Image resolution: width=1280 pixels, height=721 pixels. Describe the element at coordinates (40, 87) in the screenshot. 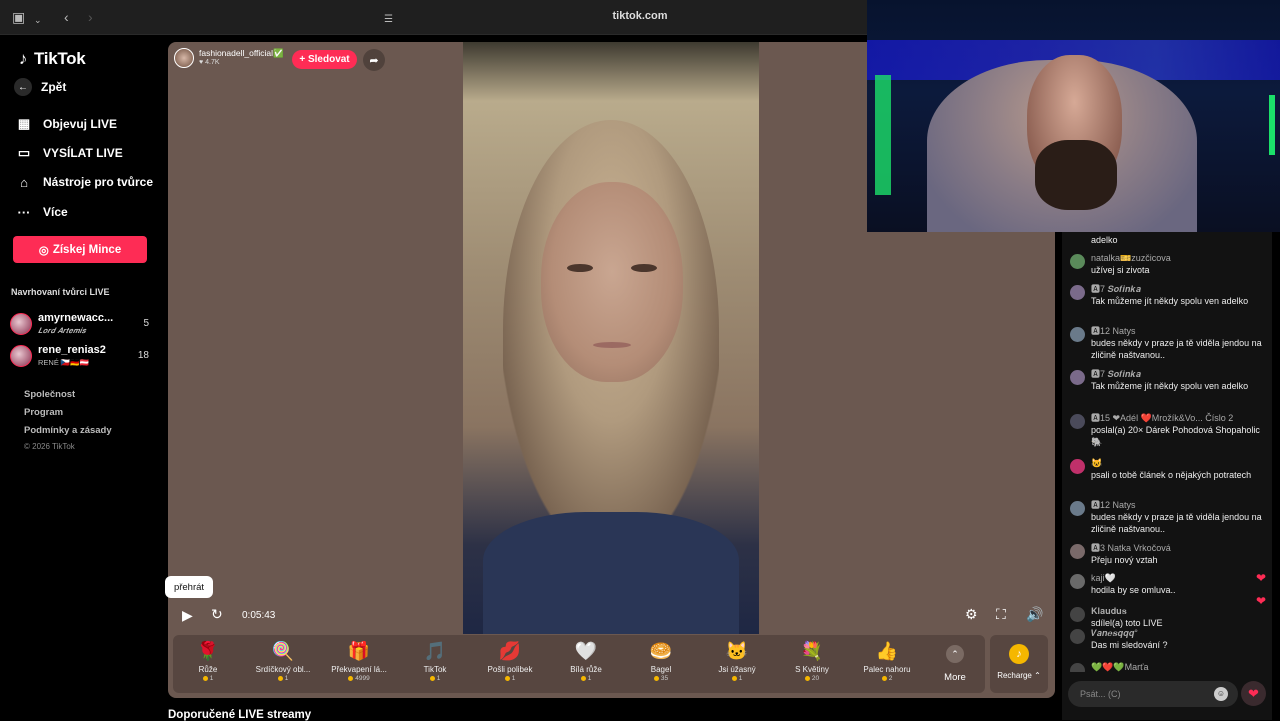

I see `back-link: ← Zpět` at that location.